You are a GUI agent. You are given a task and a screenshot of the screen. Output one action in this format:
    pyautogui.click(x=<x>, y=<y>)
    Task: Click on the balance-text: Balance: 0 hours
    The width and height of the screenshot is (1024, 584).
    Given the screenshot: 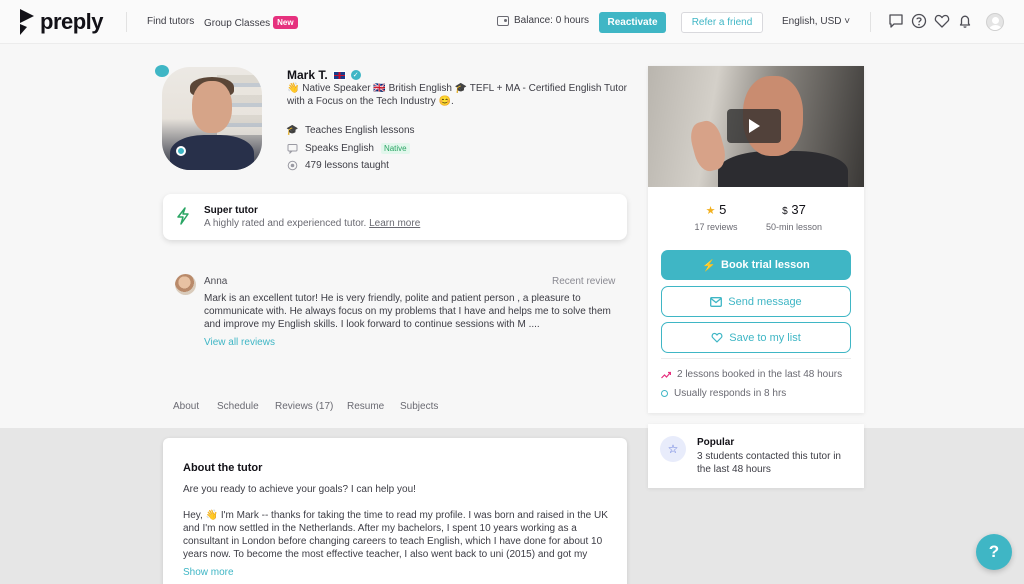 What is the action you would take?
    pyautogui.click(x=552, y=20)
    